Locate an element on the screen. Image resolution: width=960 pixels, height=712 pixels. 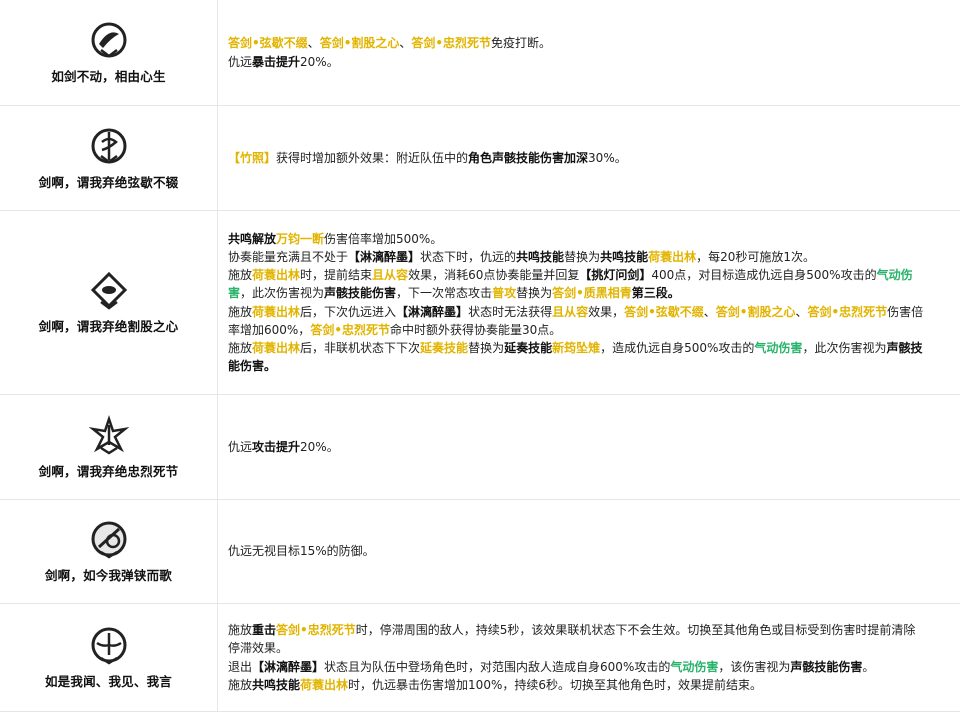
chain-row: 剑啊，谓我弃绝忠烈死节 仇远攻击提升20%。 is located at coordinates (480, 447).